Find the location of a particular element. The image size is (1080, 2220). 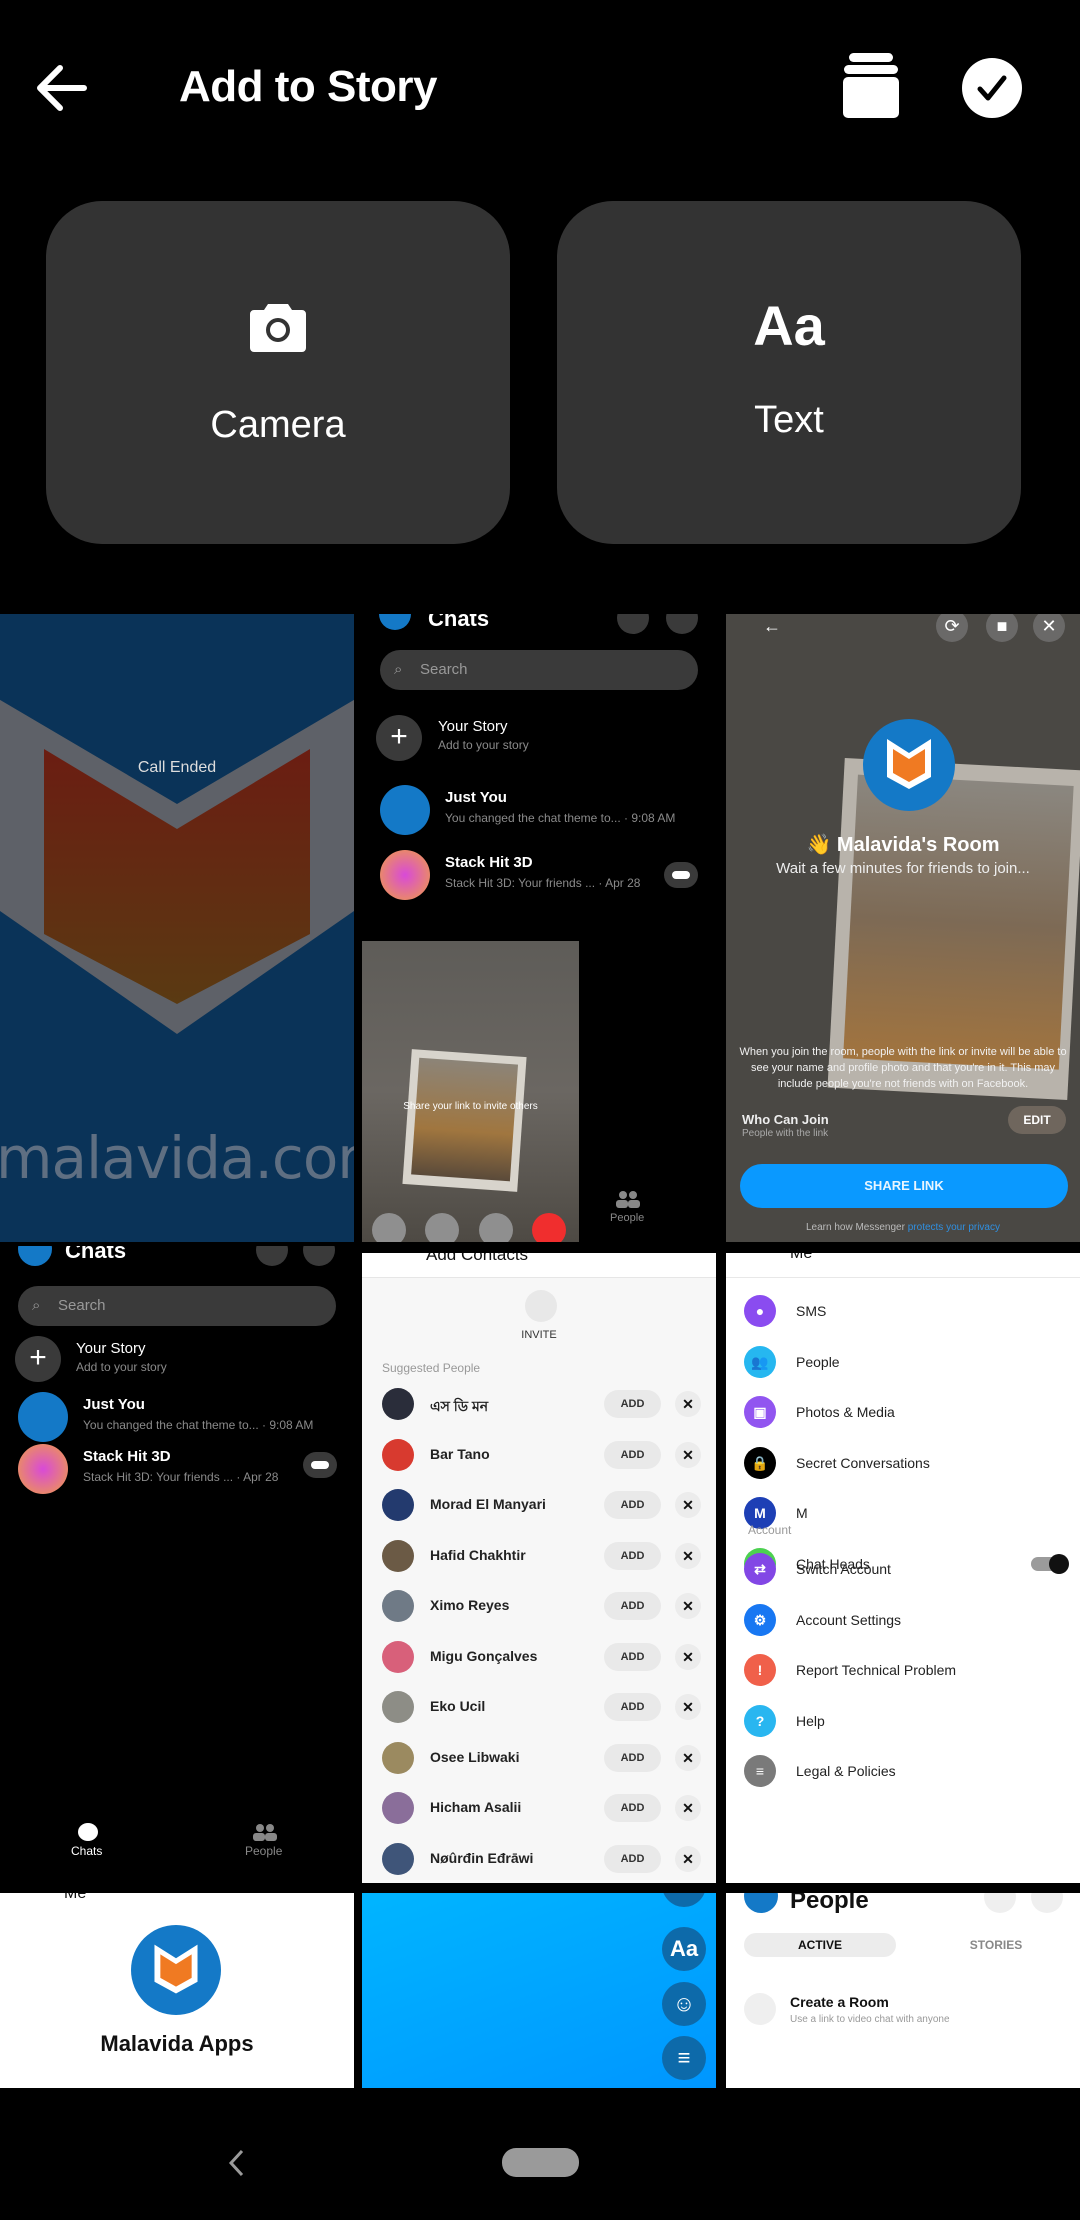

tab-chats: Chats is located at coordinates (87, 1851).